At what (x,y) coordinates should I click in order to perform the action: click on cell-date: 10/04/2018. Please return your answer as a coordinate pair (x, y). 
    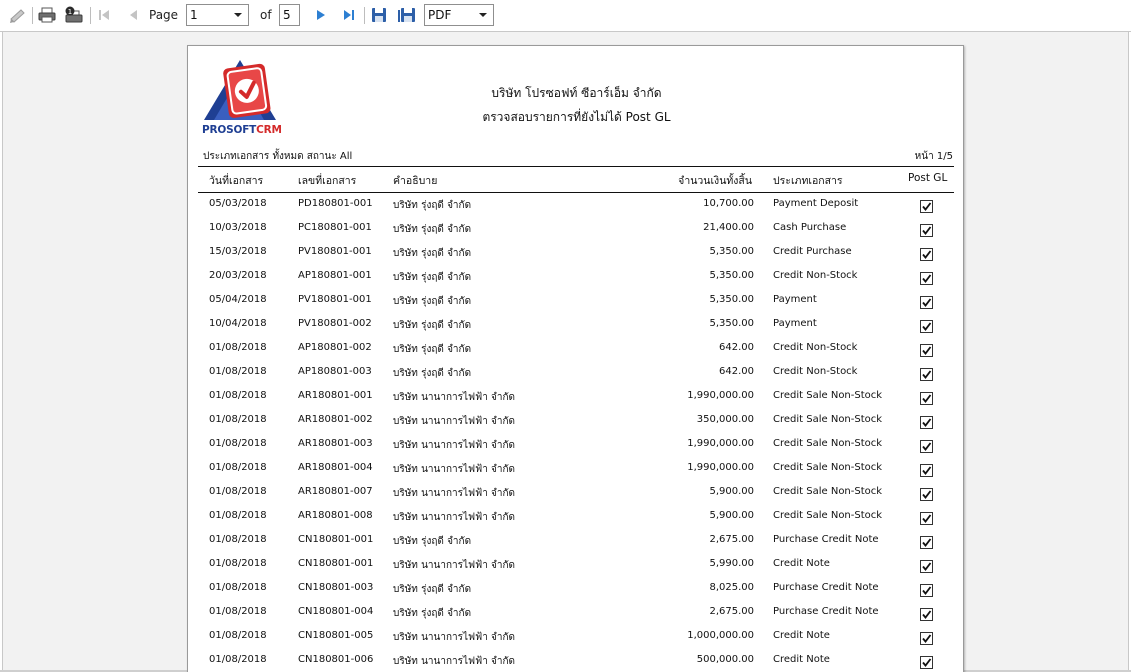
    Looking at the image, I should click on (238, 323).